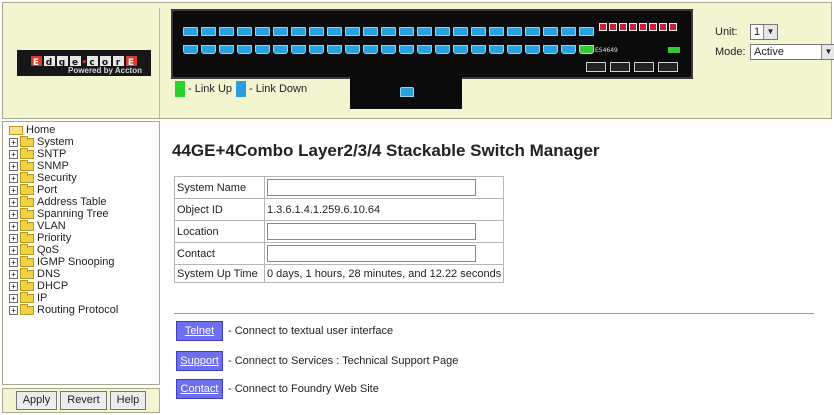 This screenshot has height=415, width=834. What do you see at coordinates (371, 253) in the screenshot?
I see `contact-input` at bounding box center [371, 253].